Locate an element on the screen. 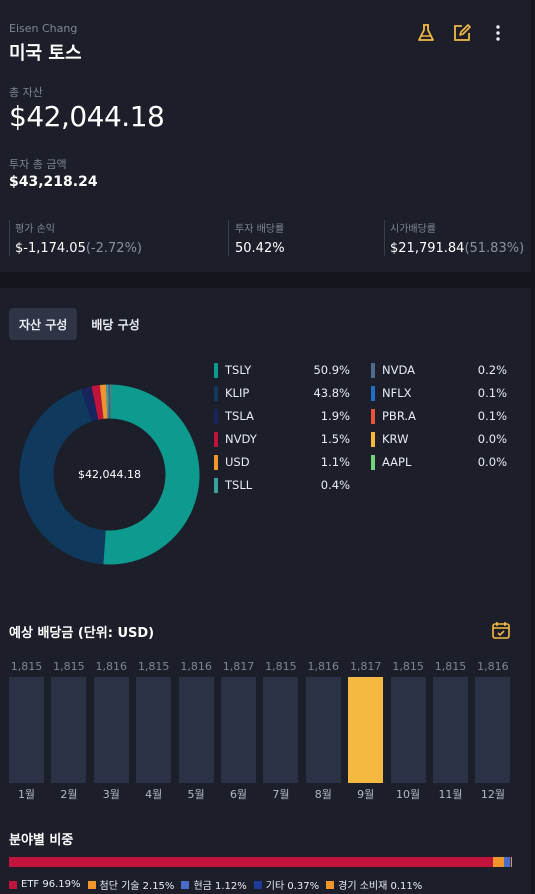 This screenshot has height=894, width=535. dividend-bar-column: 1,815 4월 is located at coordinates (154, 733).